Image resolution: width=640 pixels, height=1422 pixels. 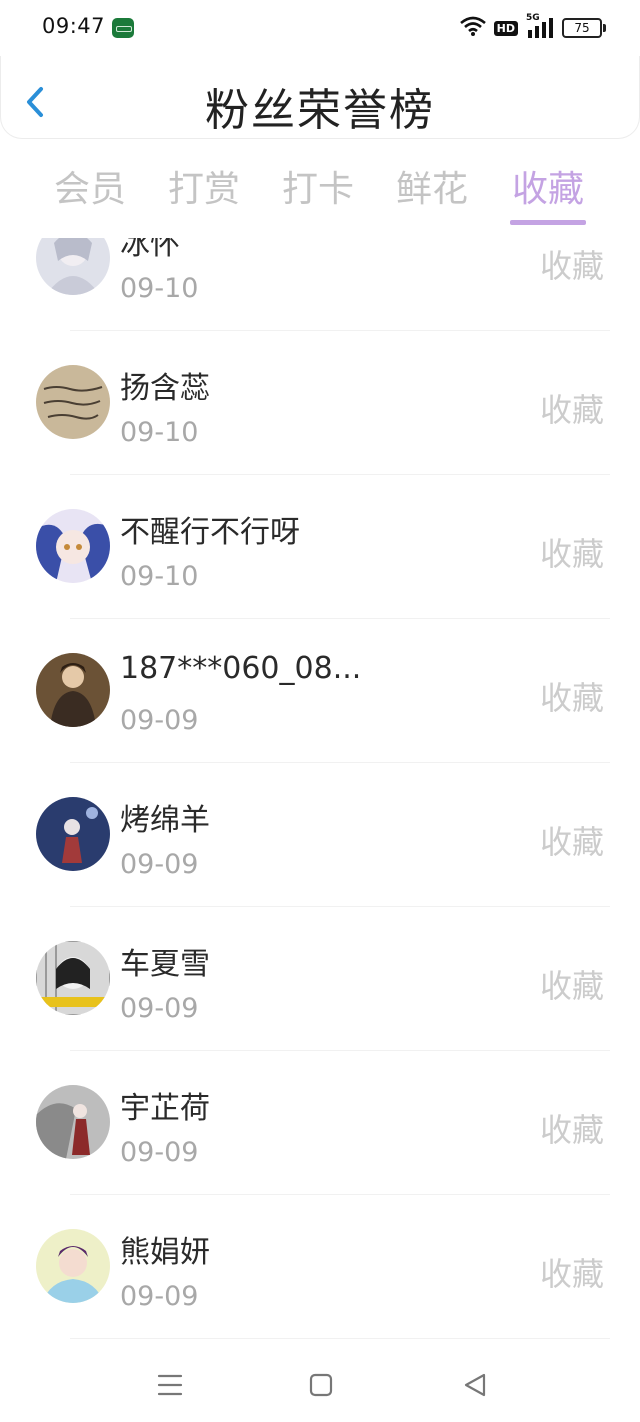 I want to click on home-square-icon, so click(x=321, y=1385).